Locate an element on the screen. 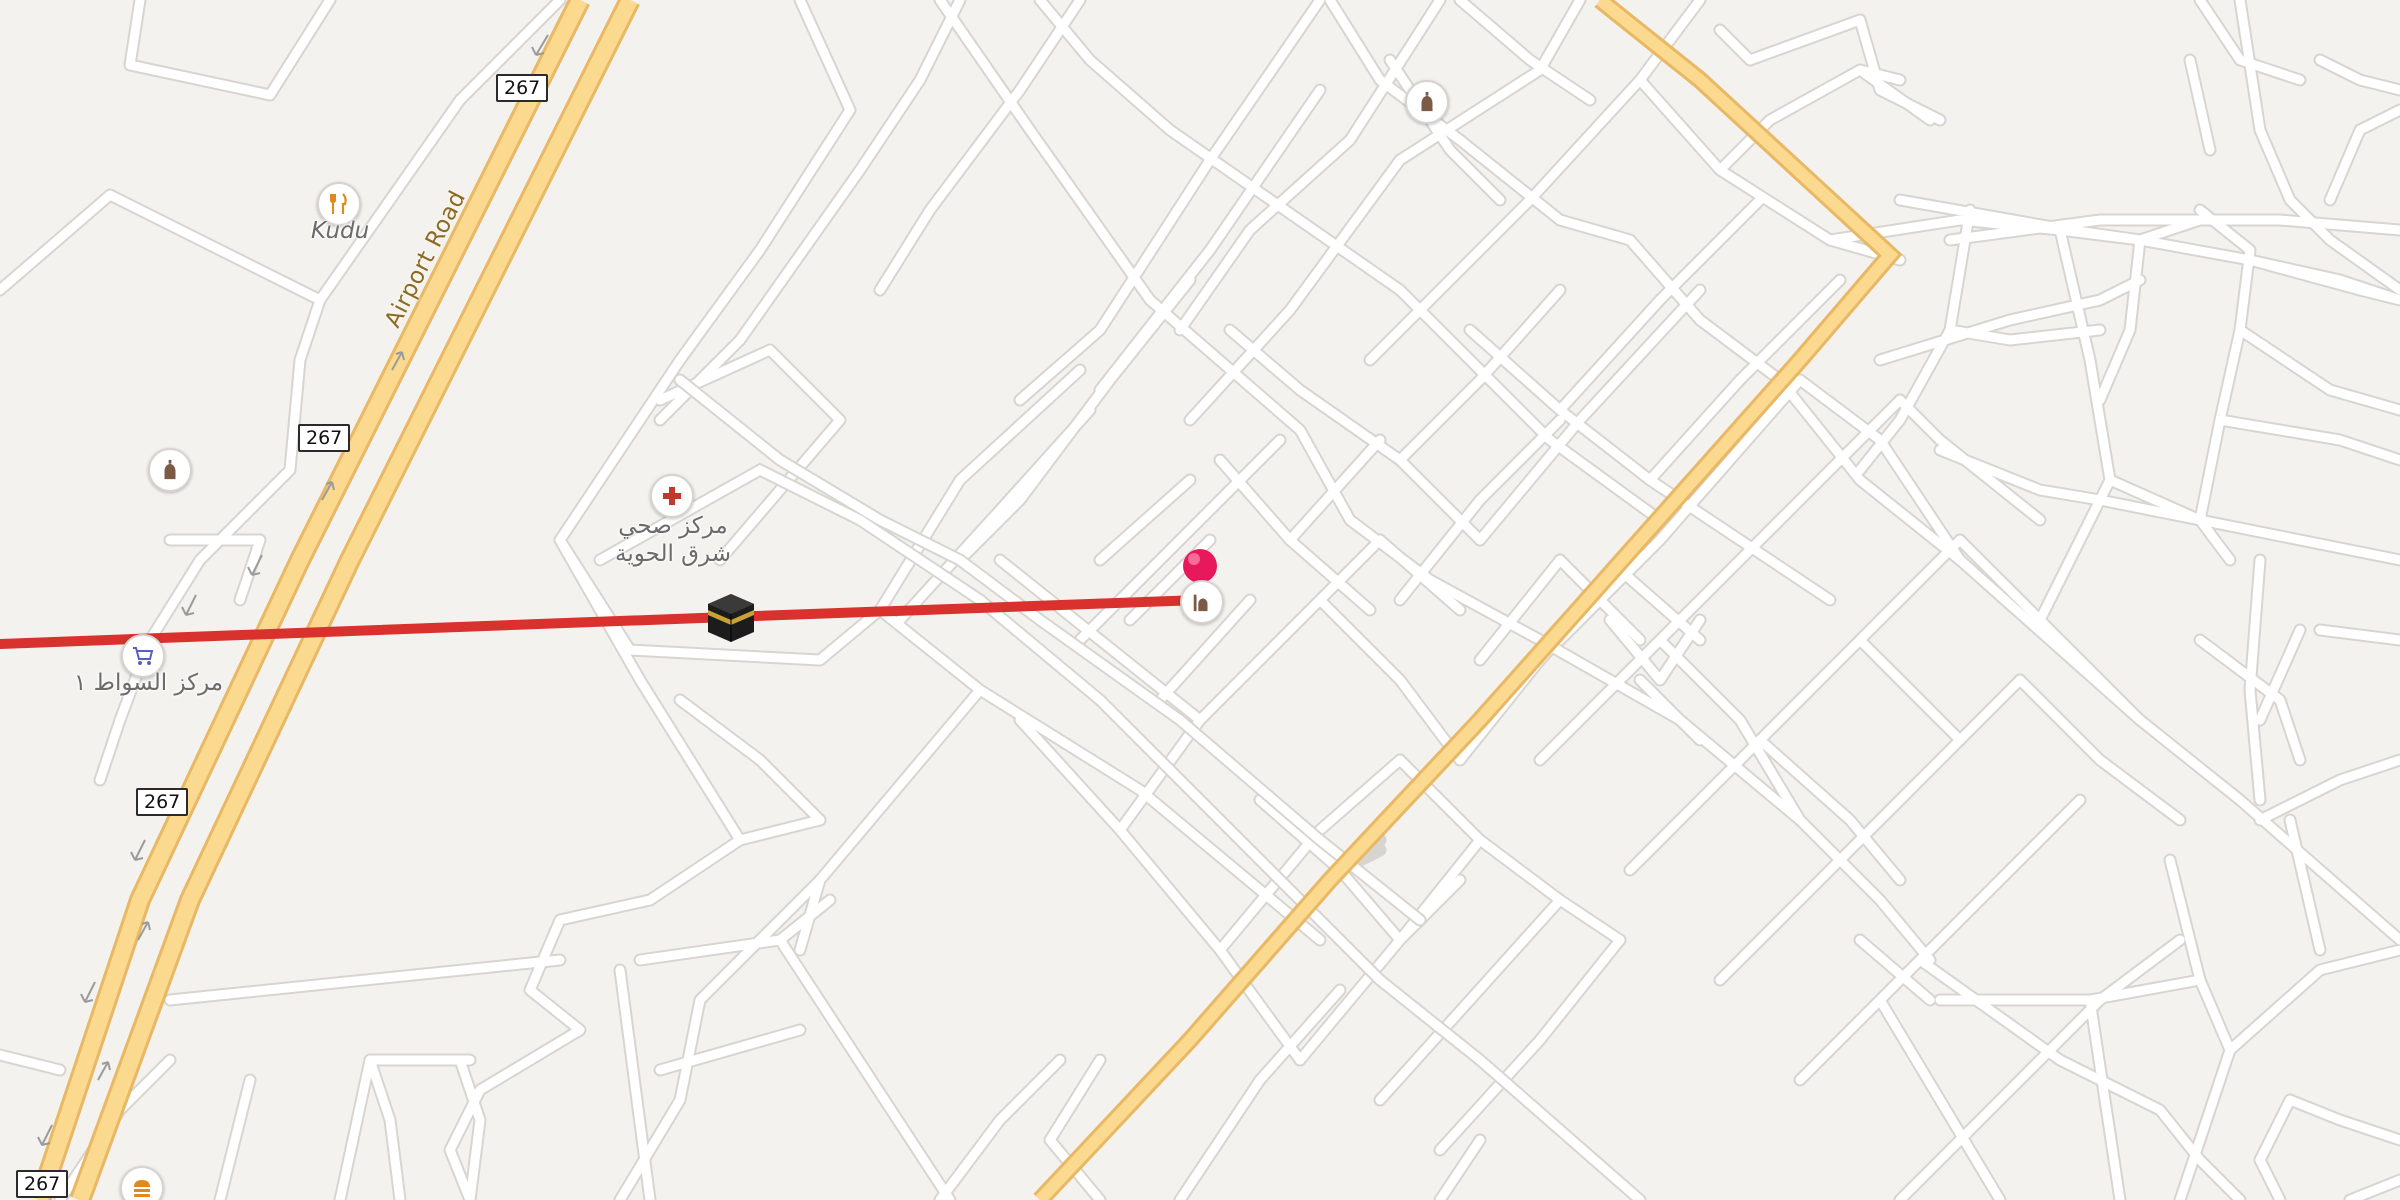  fork-knife-icon is located at coordinates (338, 203).